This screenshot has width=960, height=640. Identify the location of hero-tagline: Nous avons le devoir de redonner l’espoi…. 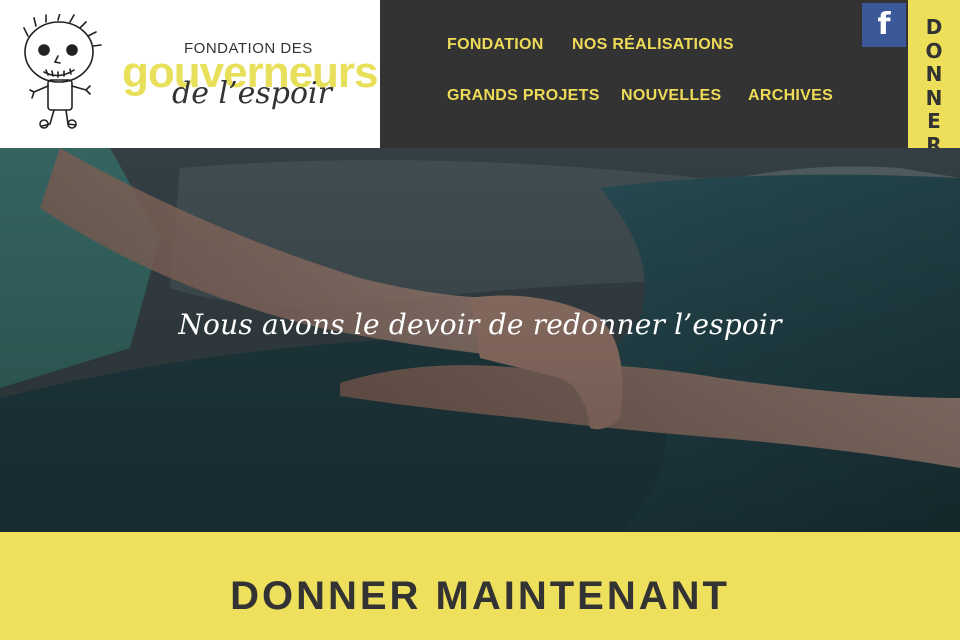
(480, 324).